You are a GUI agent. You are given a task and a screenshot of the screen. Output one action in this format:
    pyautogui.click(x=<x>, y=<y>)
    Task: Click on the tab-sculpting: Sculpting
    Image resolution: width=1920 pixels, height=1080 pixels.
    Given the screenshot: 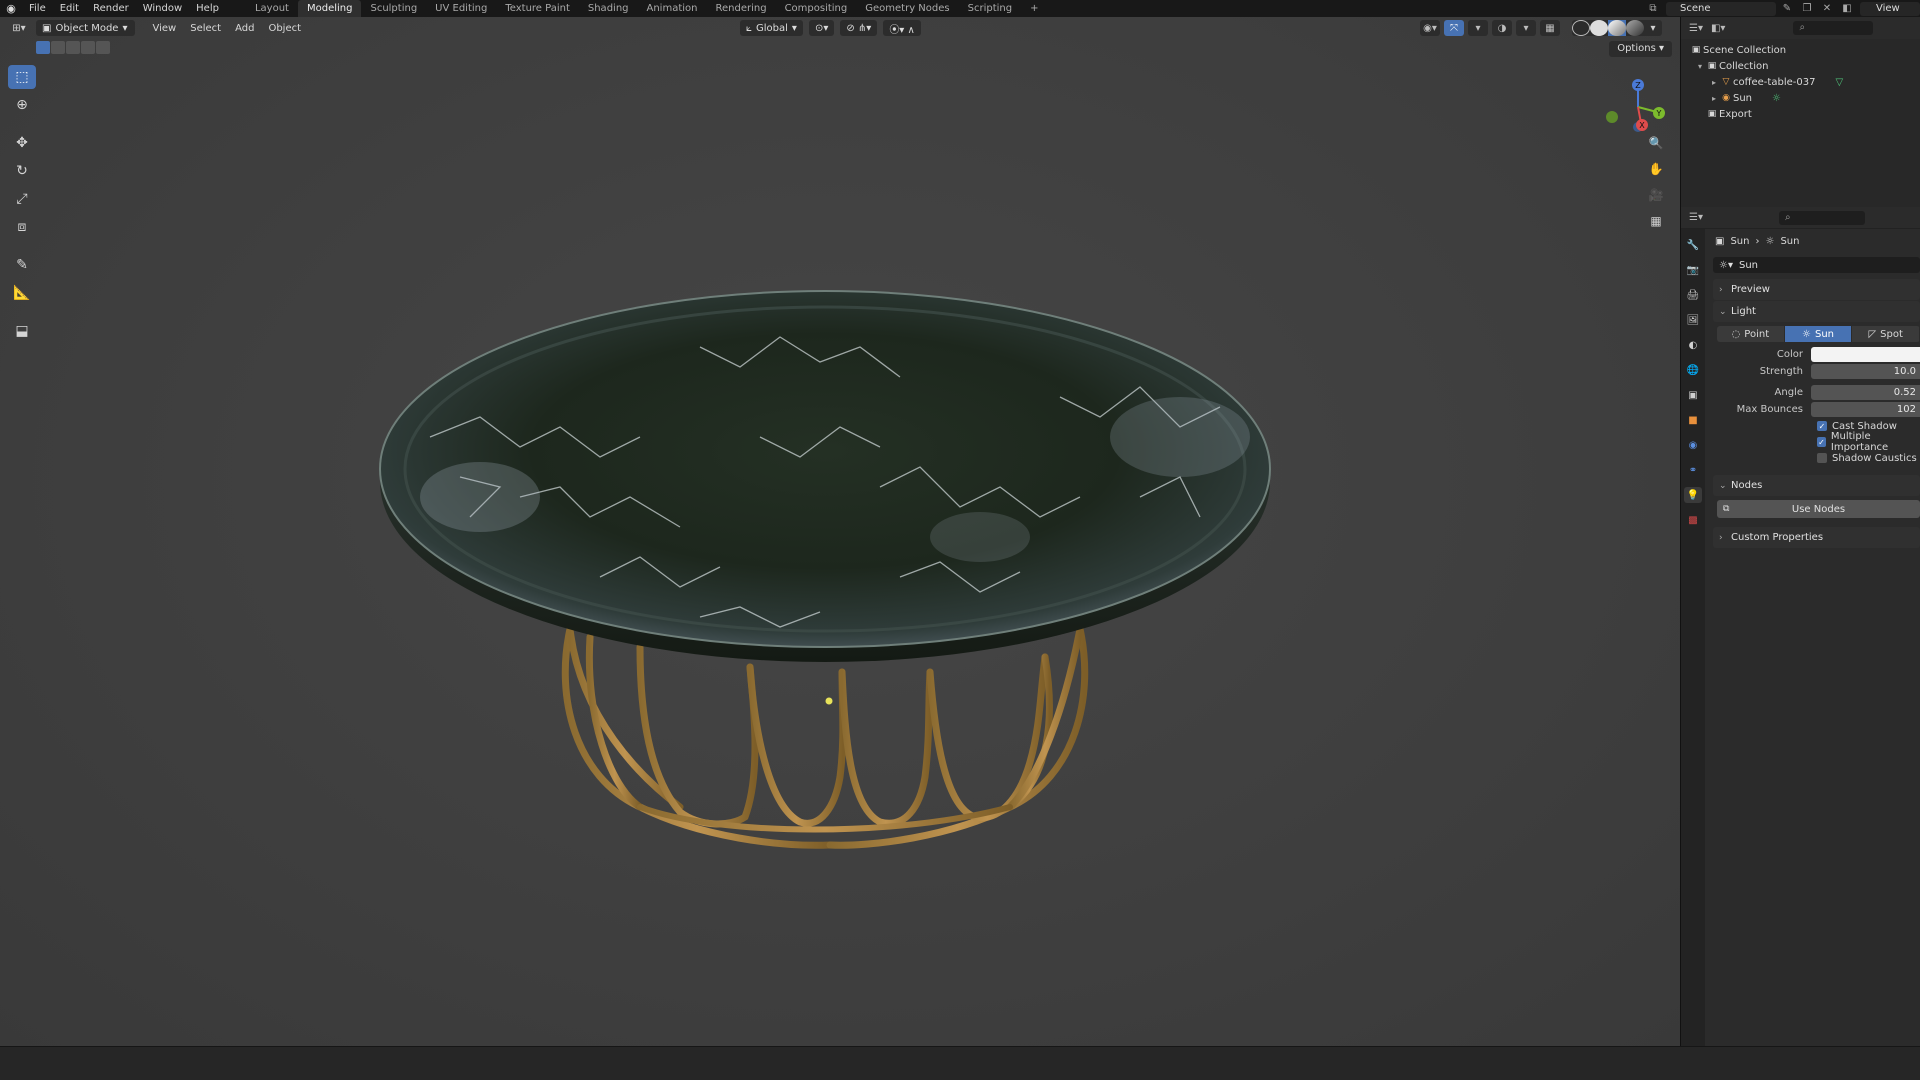 What is the action you would take?
    pyautogui.click(x=393, y=8)
    